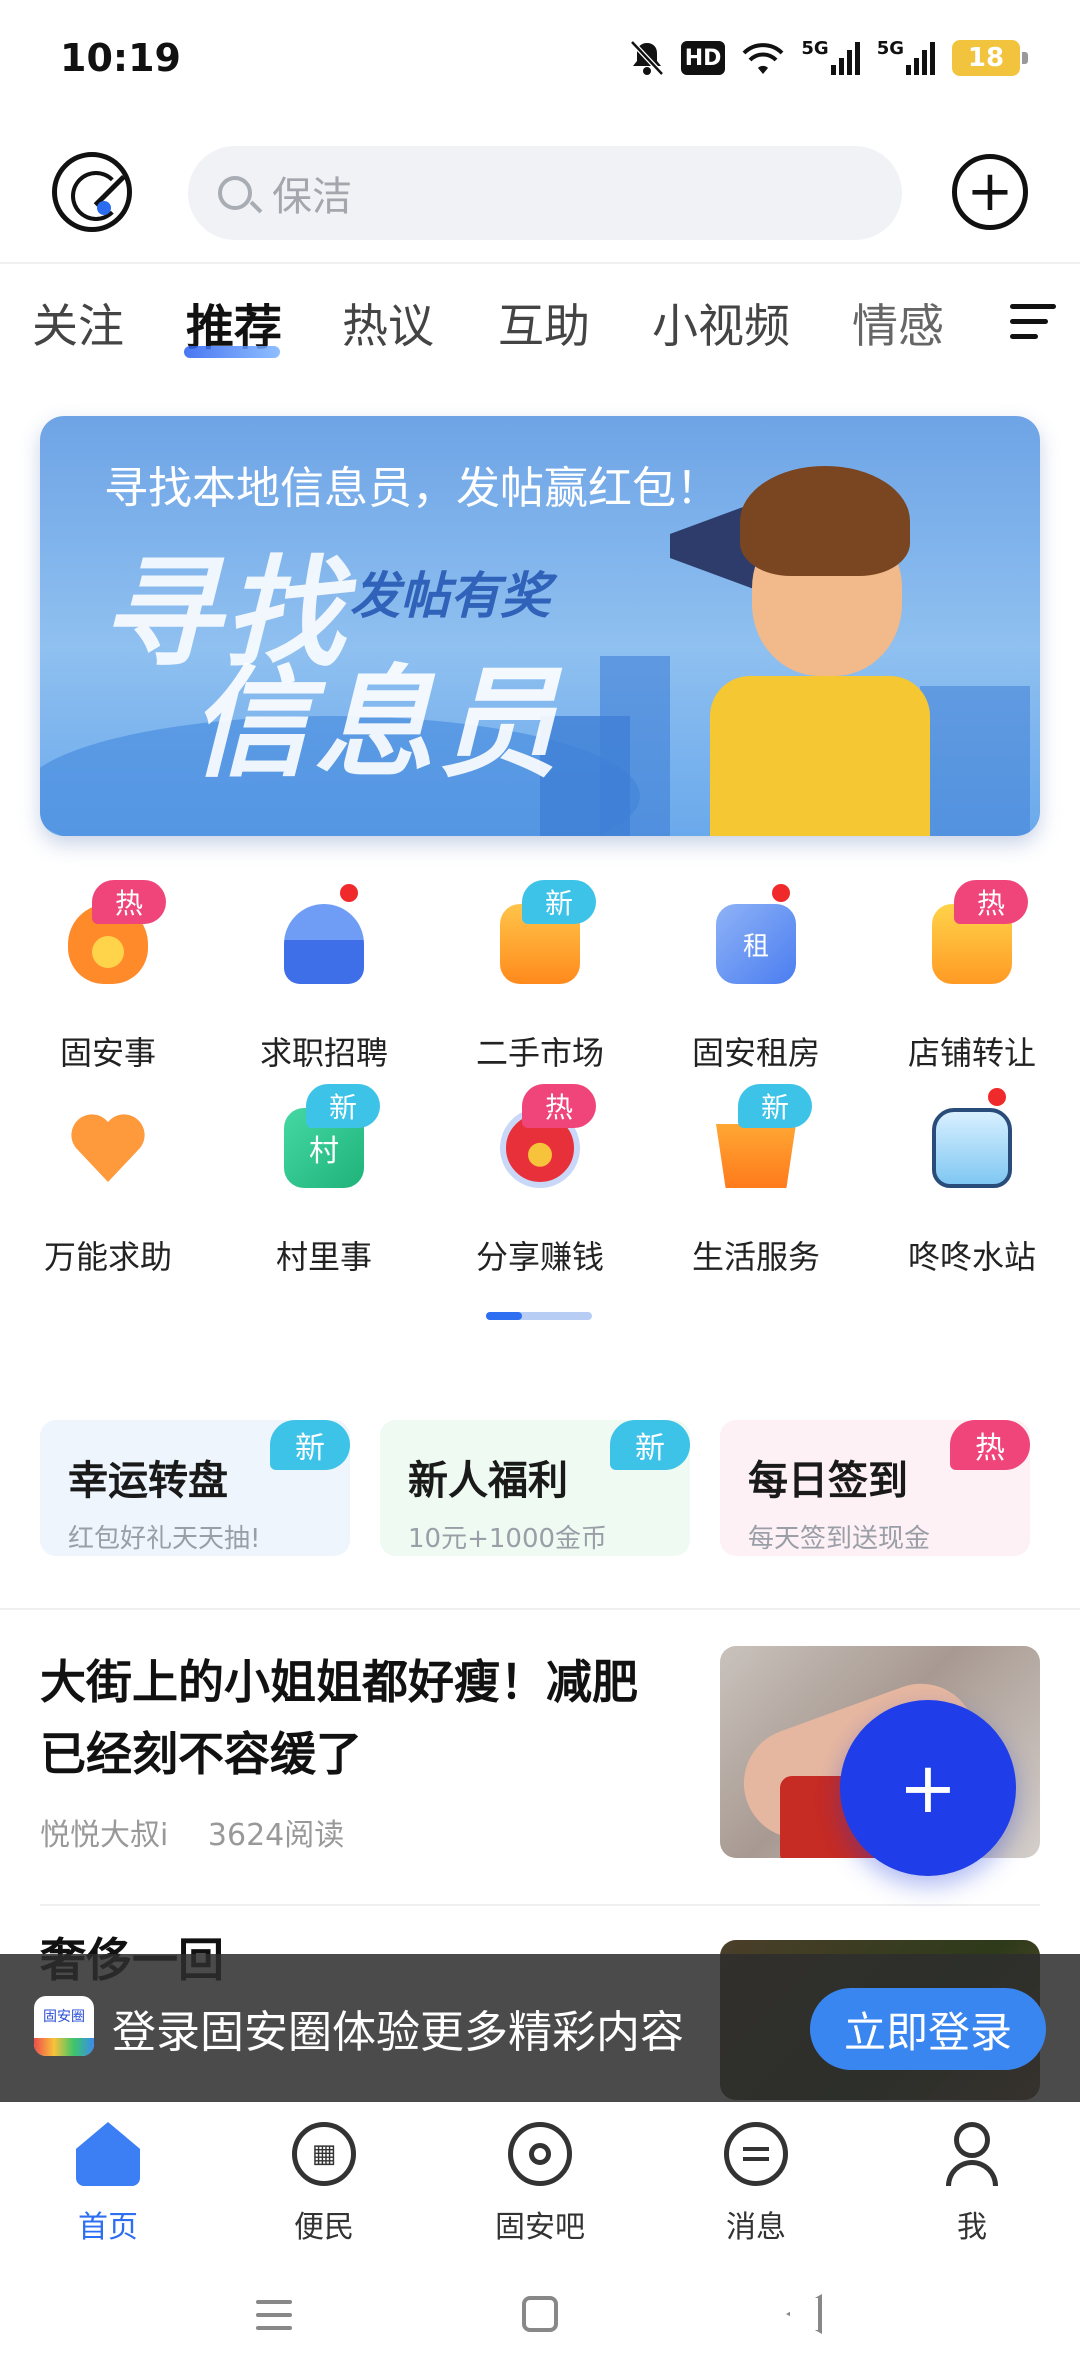 This screenshot has width=1080, height=2376. Describe the element at coordinates (972, 2154) in the screenshot. I see `person-icon` at that location.